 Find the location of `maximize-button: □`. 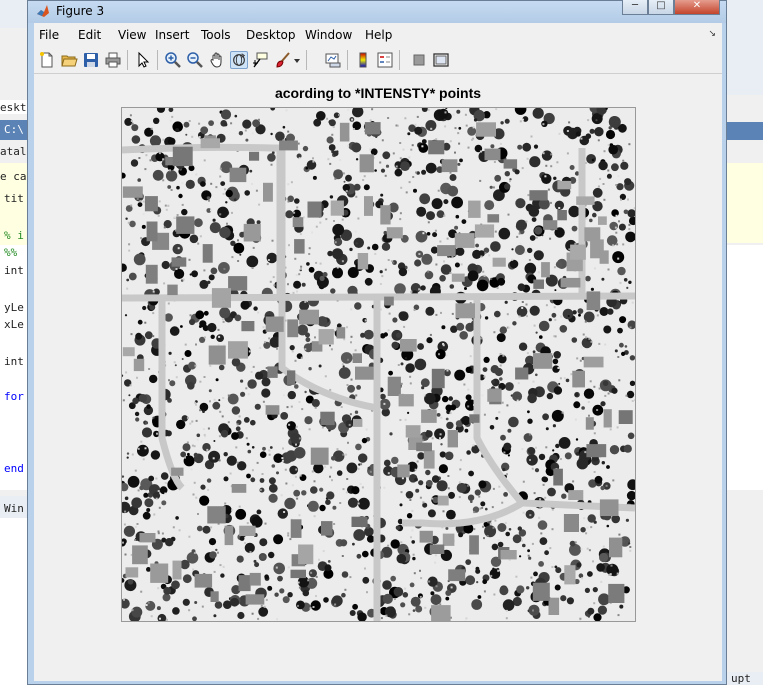

maximize-button: □ is located at coordinates (661, 7).